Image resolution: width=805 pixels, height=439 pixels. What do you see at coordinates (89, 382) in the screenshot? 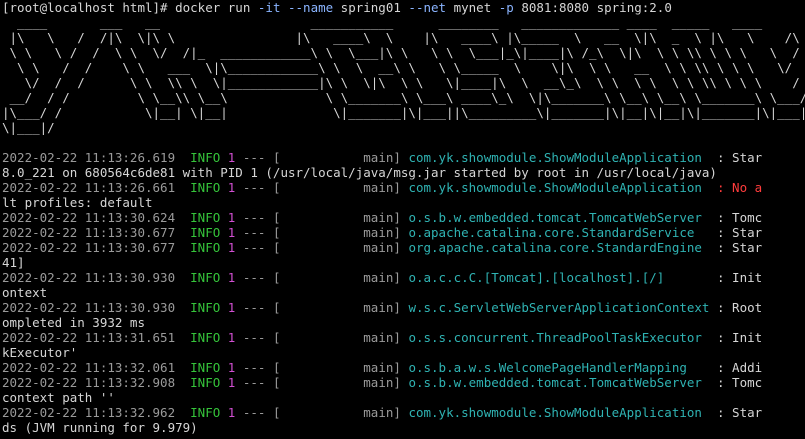
I see `log-timestamp: 2022-02-22 11:13:32.908` at bounding box center [89, 382].